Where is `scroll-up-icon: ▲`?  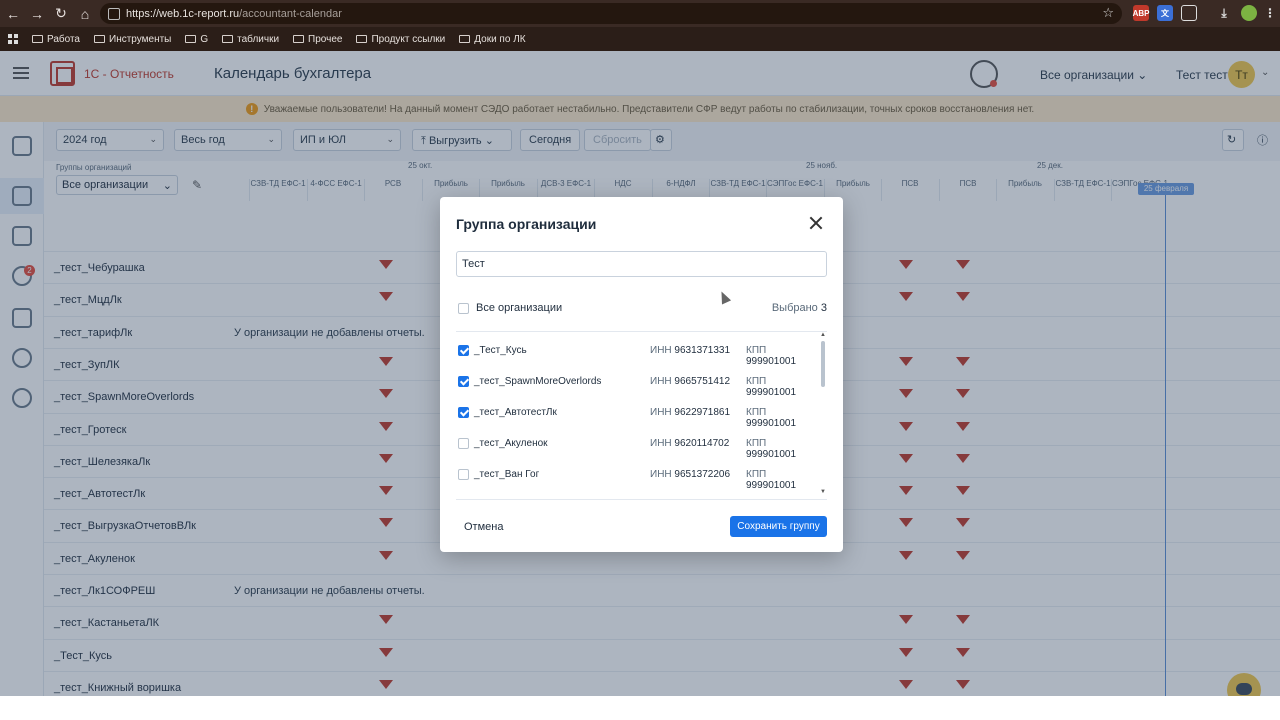 scroll-up-icon: ▲ is located at coordinates (823, 335).